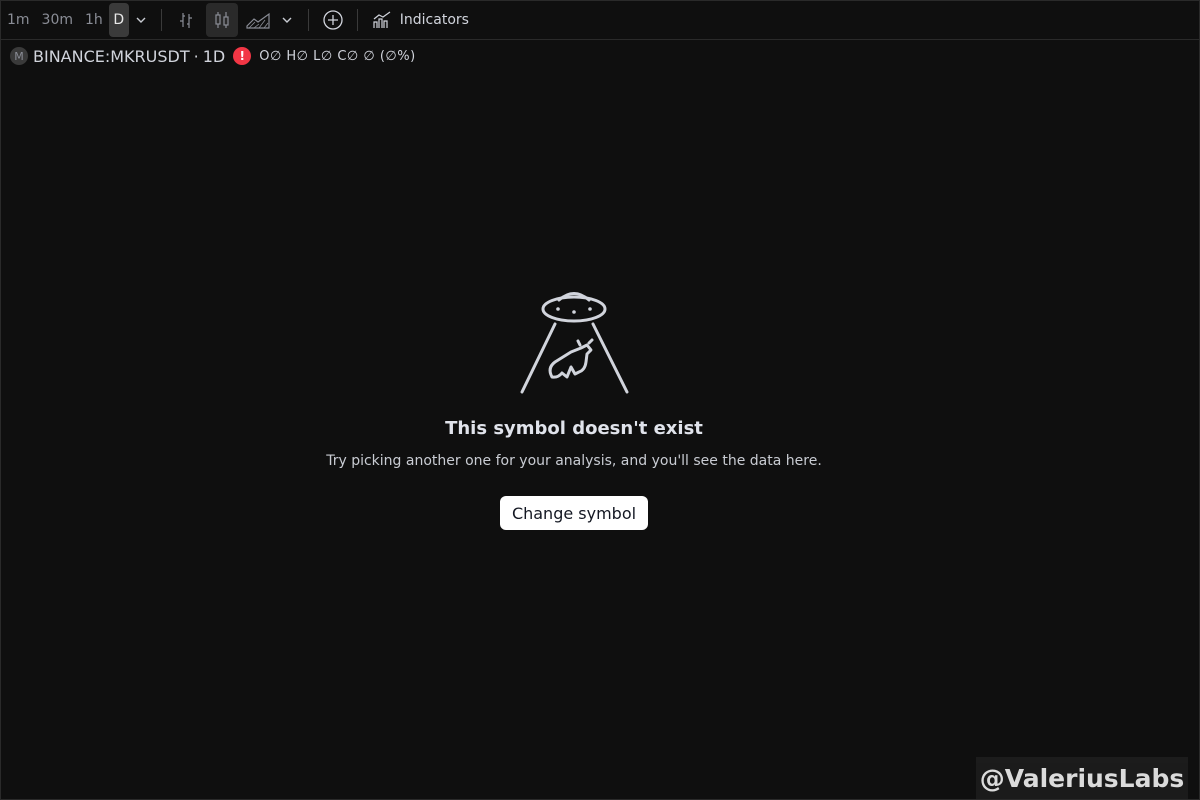 The image size is (1200, 800). What do you see at coordinates (118, 20) in the screenshot?
I see `interval-d-button: D` at bounding box center [118, 20].